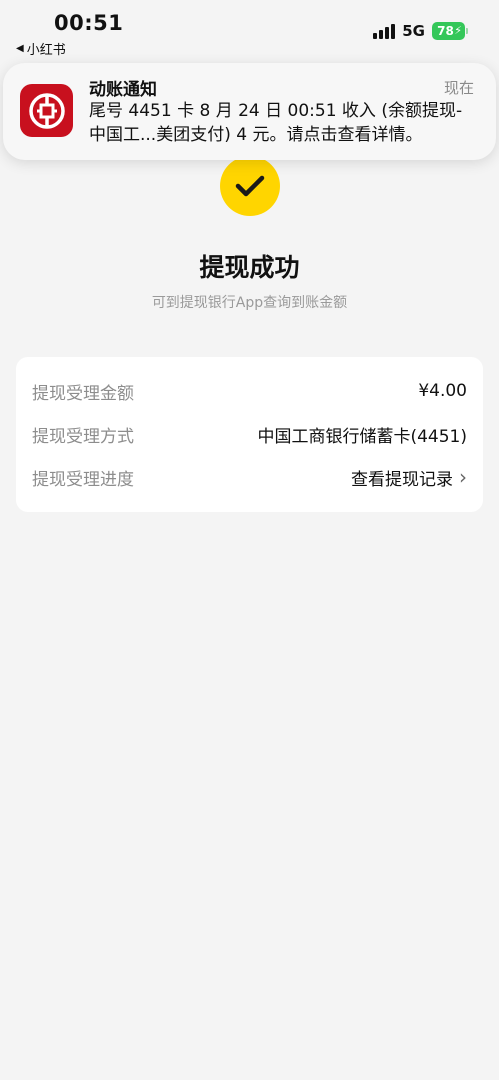 The width and height of the screenshot is (499, 1080). I want to click on detail-row-method: 提现受理方式 中国工商银行储蓄卡(4451), so click(249, 434).